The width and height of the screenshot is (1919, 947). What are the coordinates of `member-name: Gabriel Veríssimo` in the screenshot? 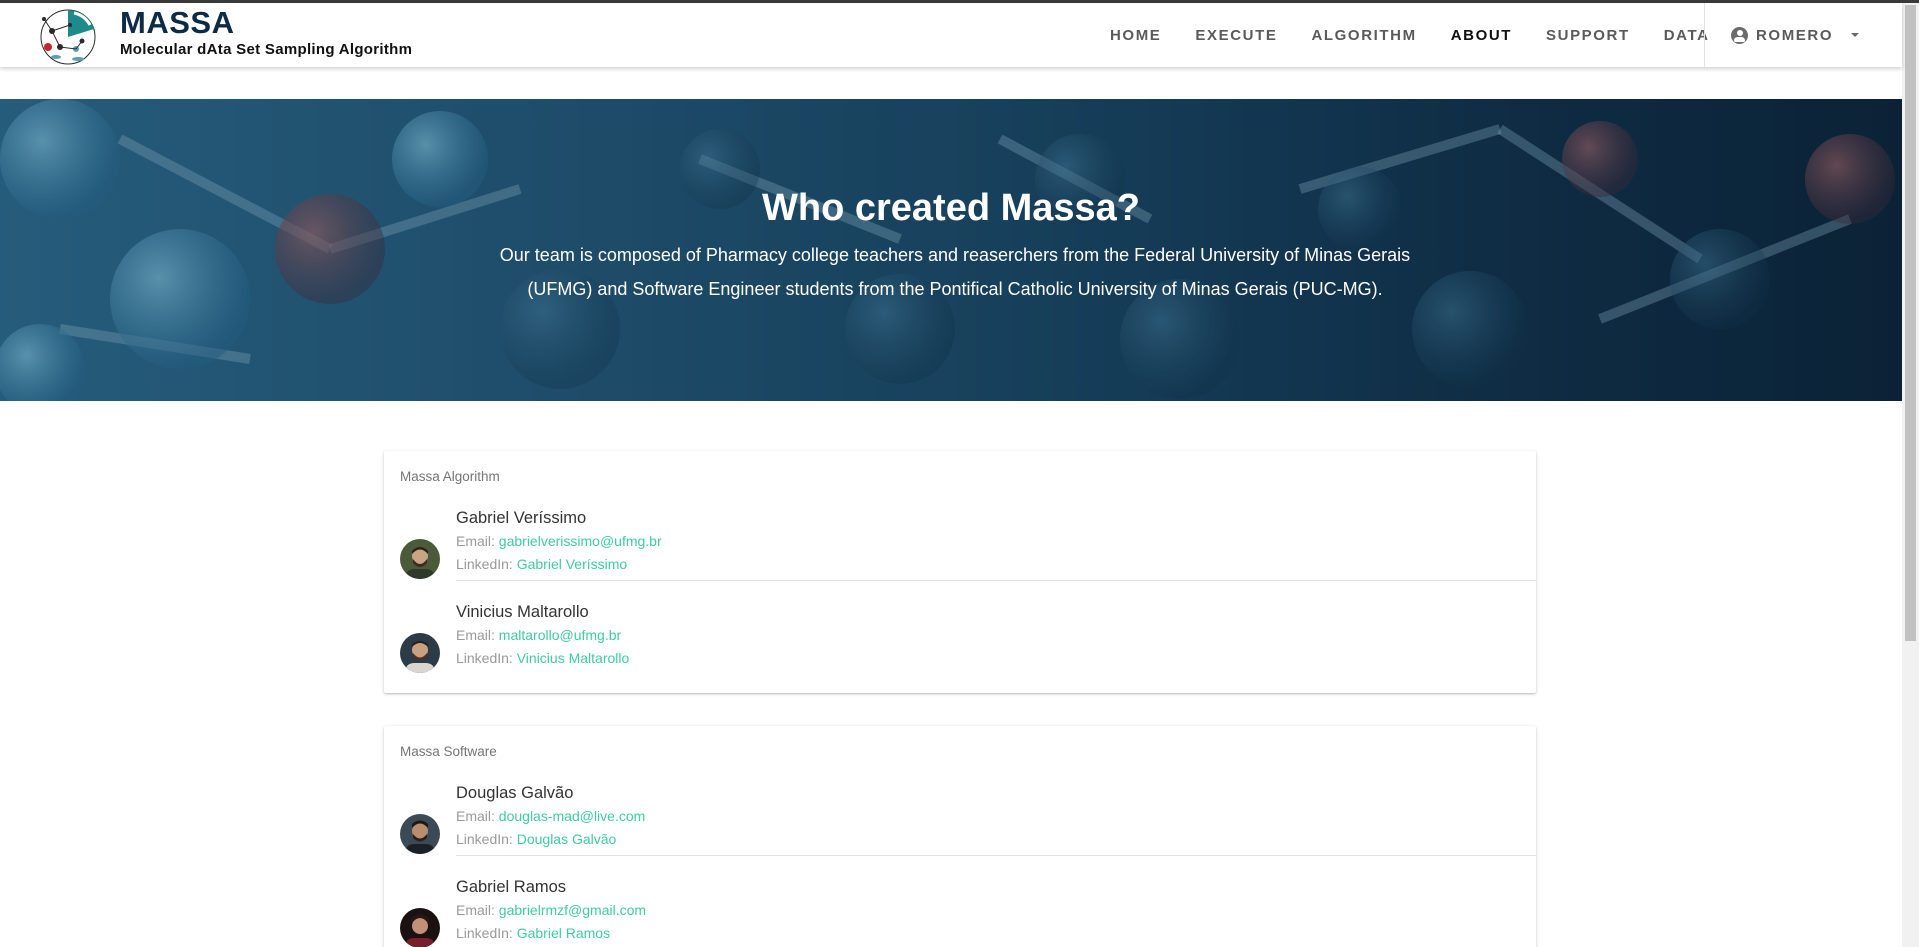 It's located at (521, 518).